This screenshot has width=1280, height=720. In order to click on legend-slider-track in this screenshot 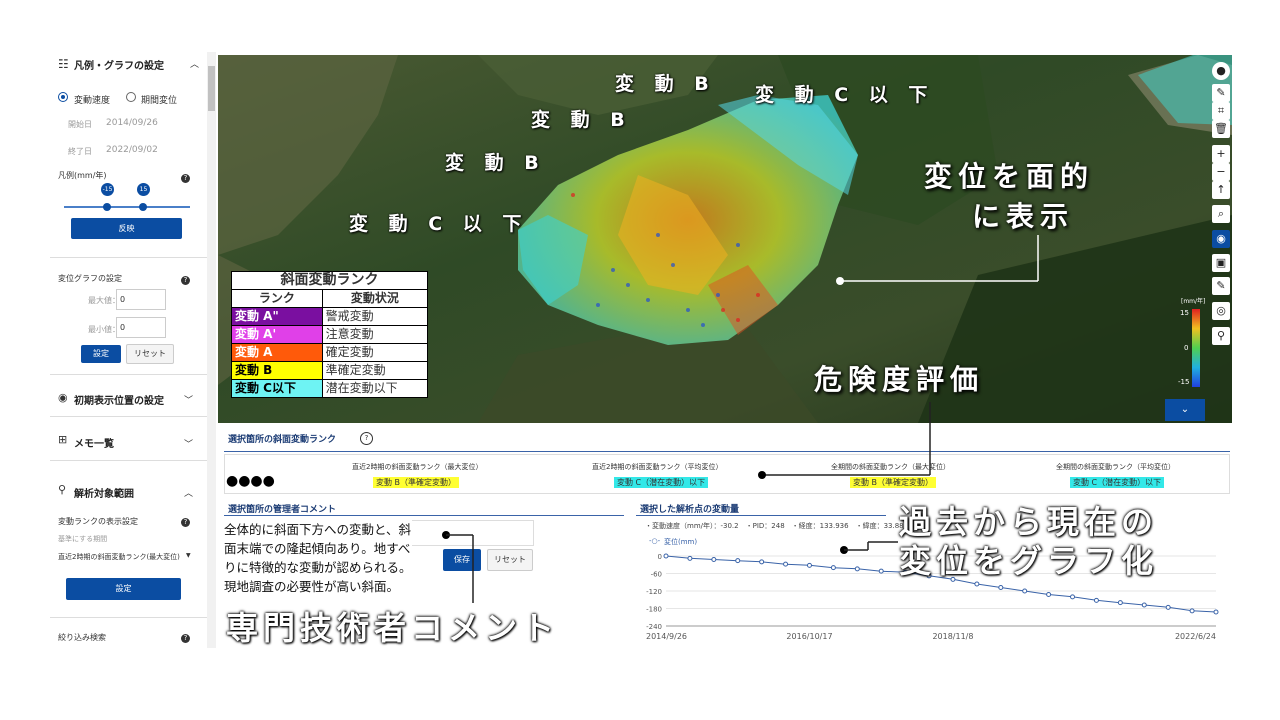, I will do `click(127, 207)`.